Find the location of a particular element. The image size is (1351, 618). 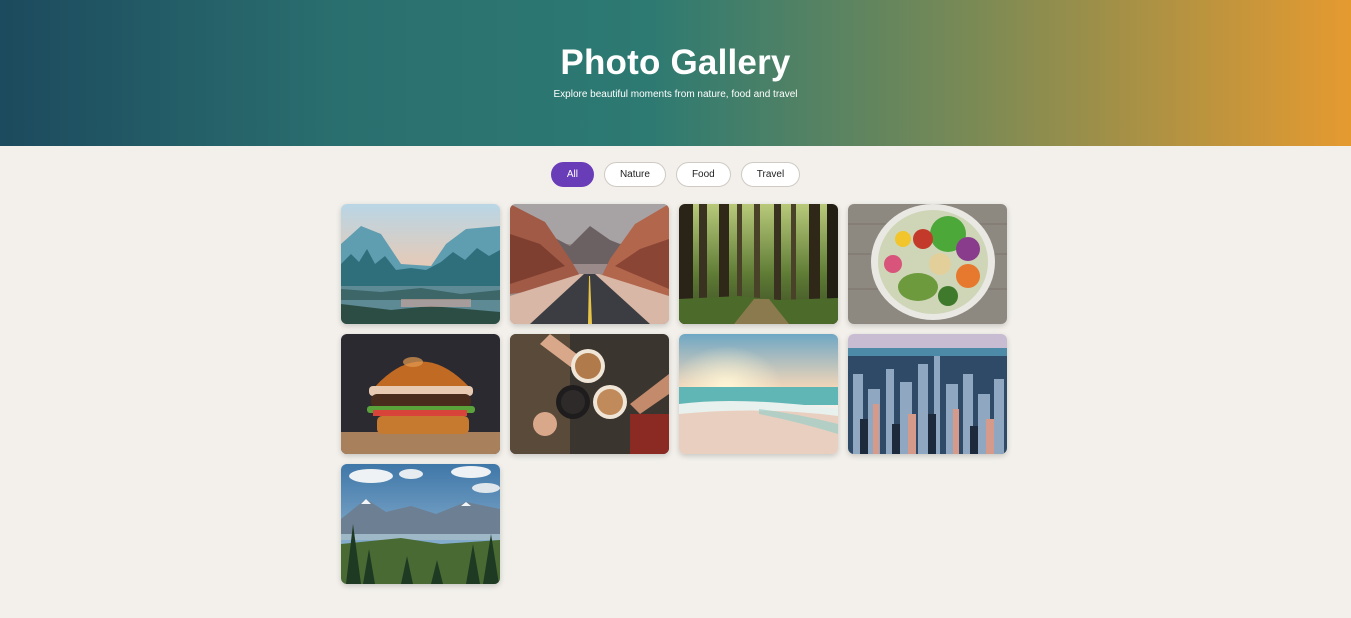

beach-photo is located at coordinates (758, 394).